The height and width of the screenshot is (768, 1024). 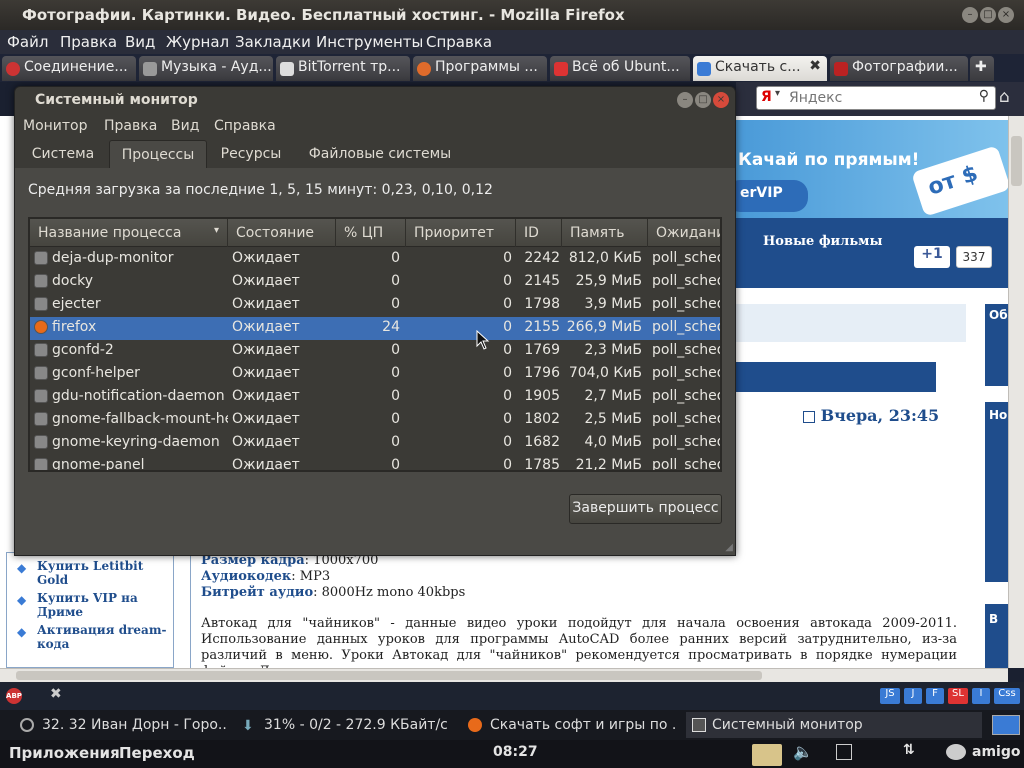 I want to click on workspace-switcher, so click(x=1006, y=725).